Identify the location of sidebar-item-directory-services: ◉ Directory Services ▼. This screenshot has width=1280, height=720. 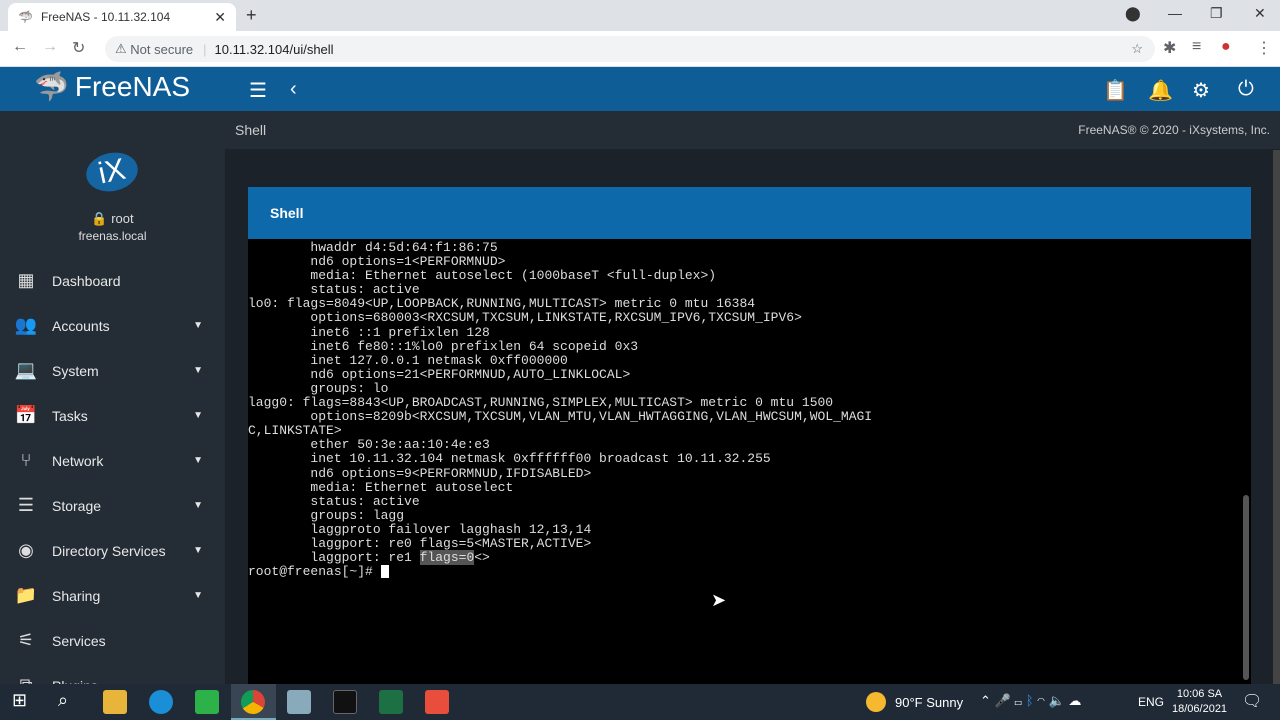
(112, 550).